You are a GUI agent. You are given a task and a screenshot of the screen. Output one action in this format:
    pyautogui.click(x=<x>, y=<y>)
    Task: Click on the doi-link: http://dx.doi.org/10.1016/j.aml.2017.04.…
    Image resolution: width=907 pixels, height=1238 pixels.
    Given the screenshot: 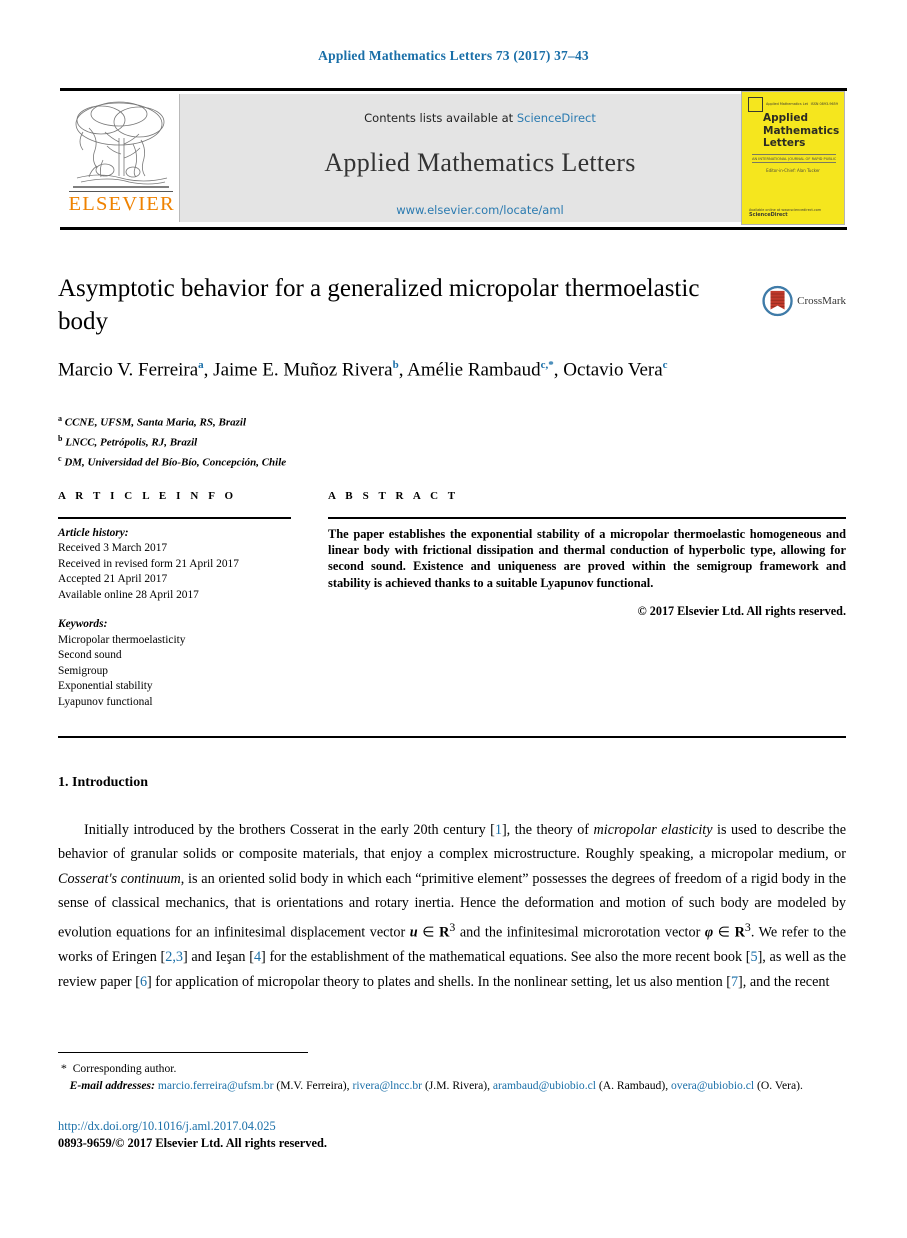 What is the action you would take?
    pyautogui.click(x=192, y=1126)
    